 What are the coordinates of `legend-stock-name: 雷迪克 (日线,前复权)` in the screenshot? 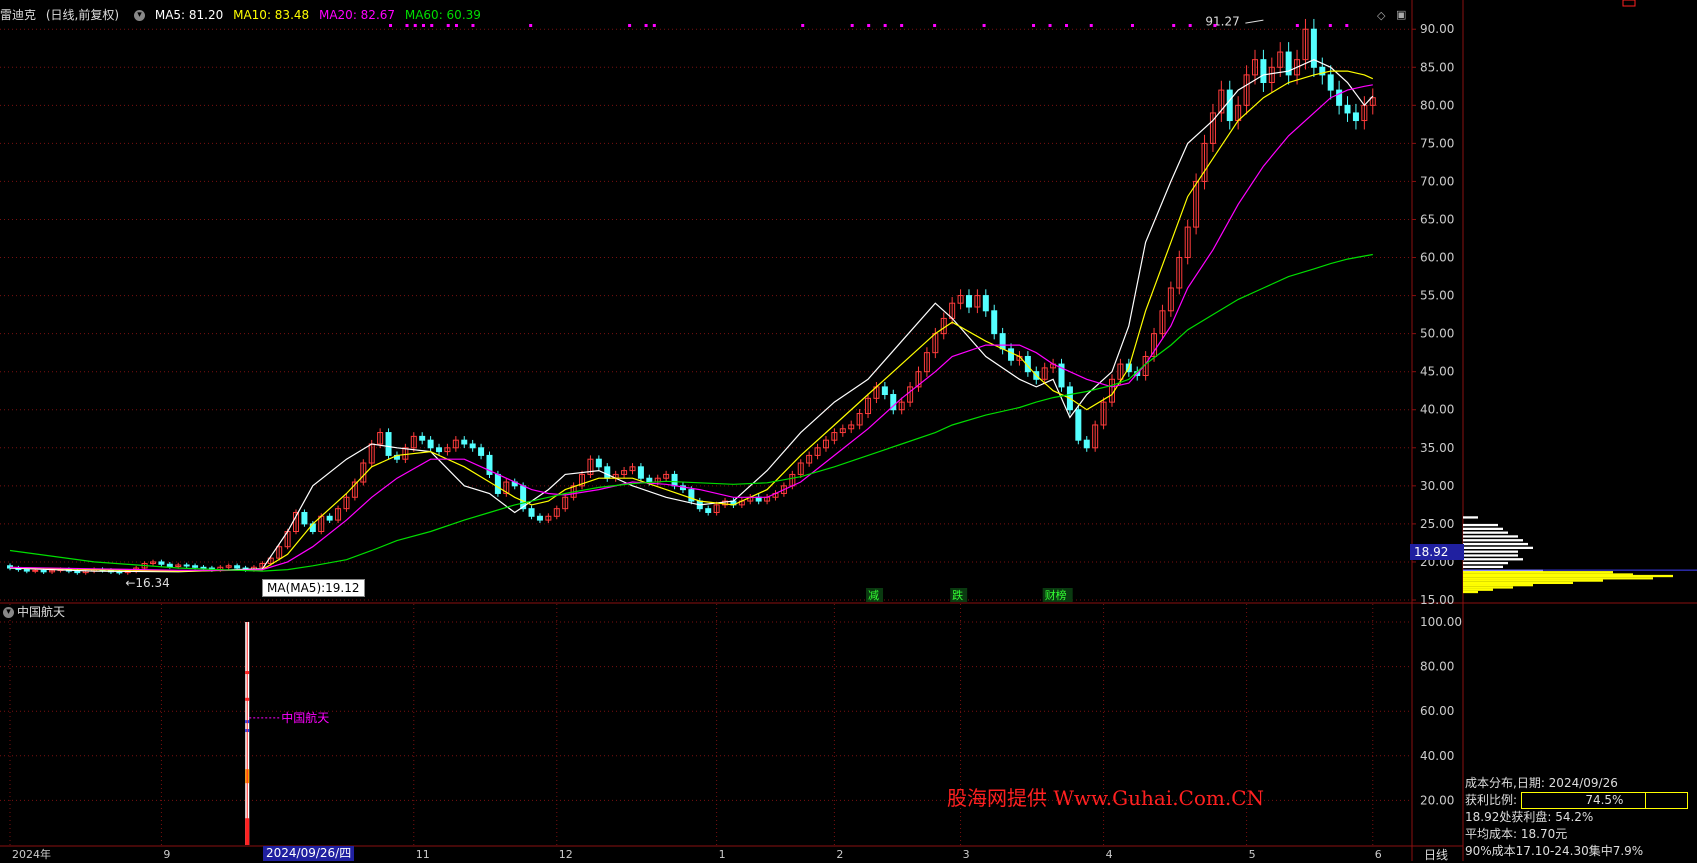 It's located at (62, 15).